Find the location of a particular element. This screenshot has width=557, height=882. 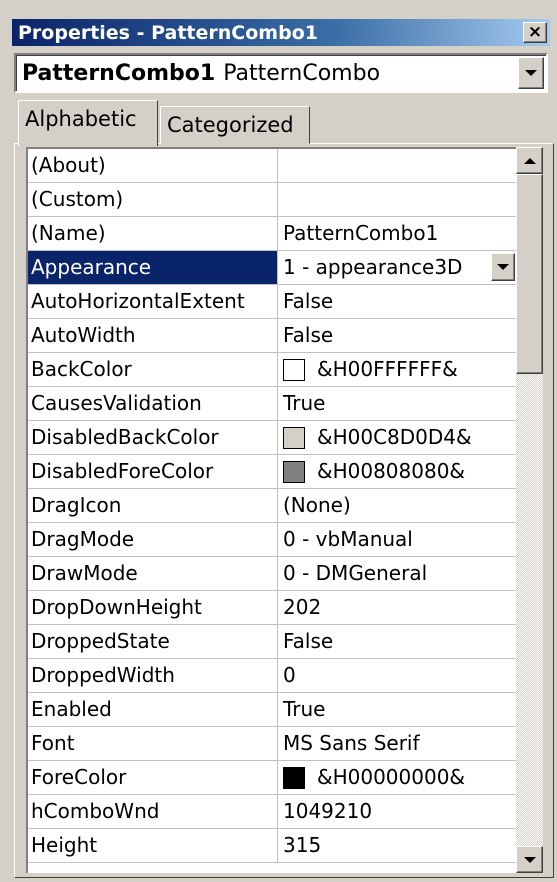

property-name: AutoWidth is located at coordinates (153, 336).